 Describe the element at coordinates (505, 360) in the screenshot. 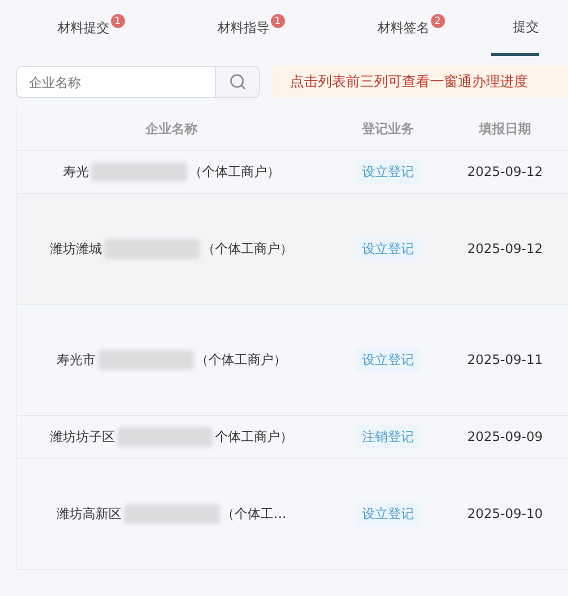

I see `date-cell: 2025-09-11` at that location.